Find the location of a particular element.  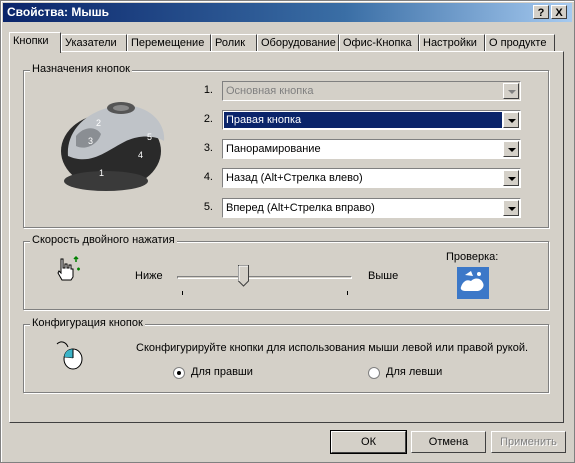

fast-label: Выше is located at coordinates (383, 276).